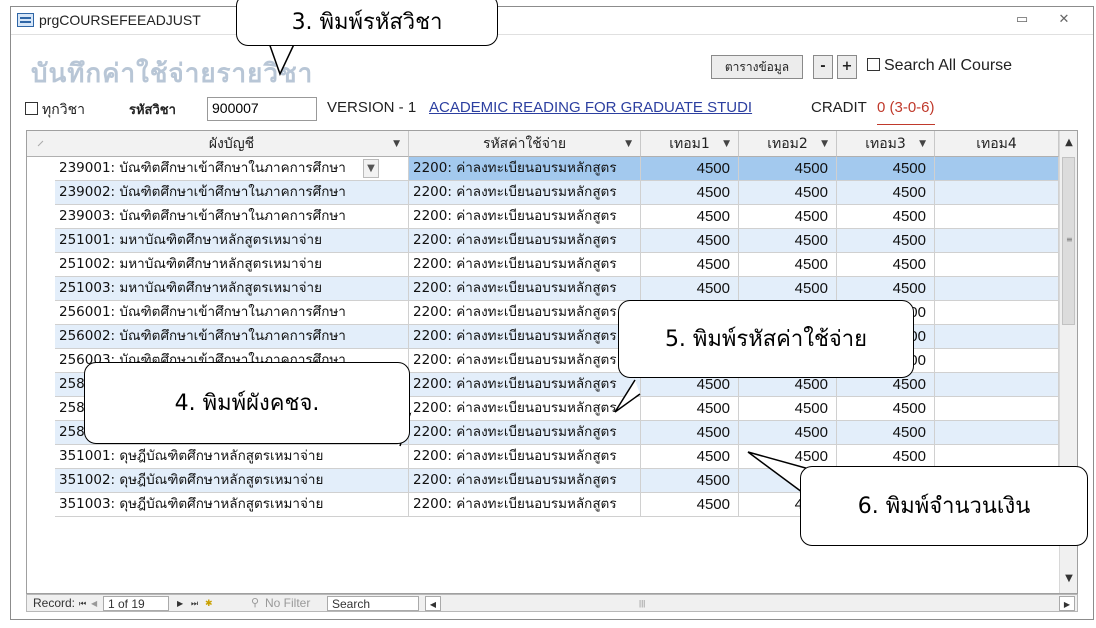 This screenshot has height=628, width=1096. Describe the element at coordinates (287, 603) in the screenshot. I see `filter-status: No Filter` at that location.